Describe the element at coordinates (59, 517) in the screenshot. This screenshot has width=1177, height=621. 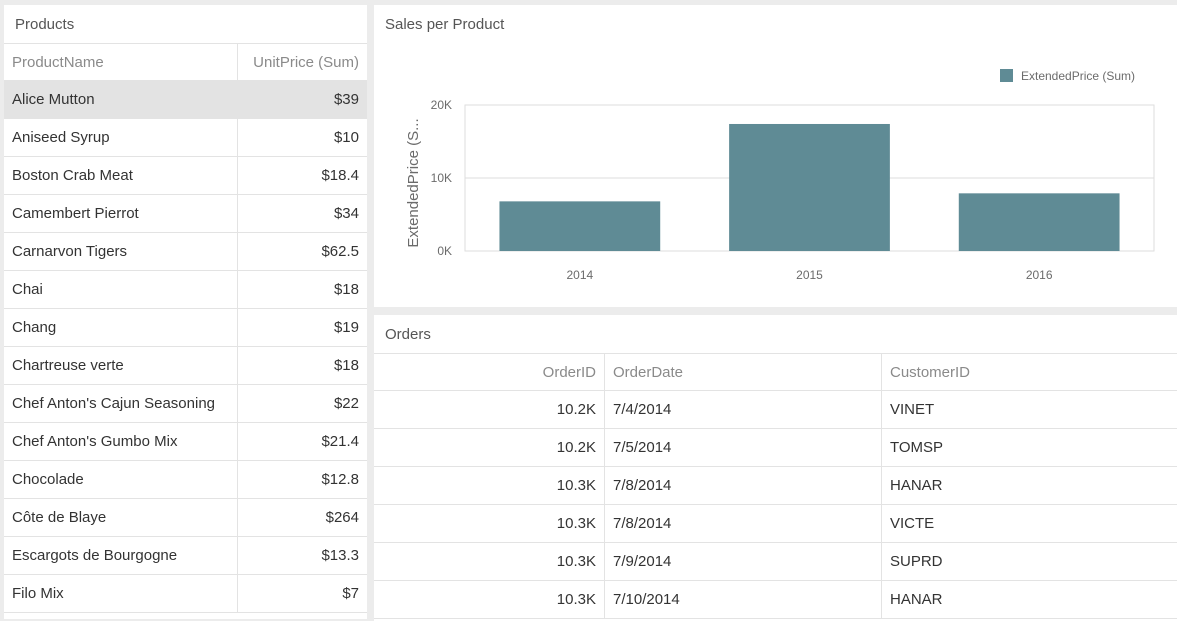
I see `product-name-cell: Côte de Blaye` at that location.